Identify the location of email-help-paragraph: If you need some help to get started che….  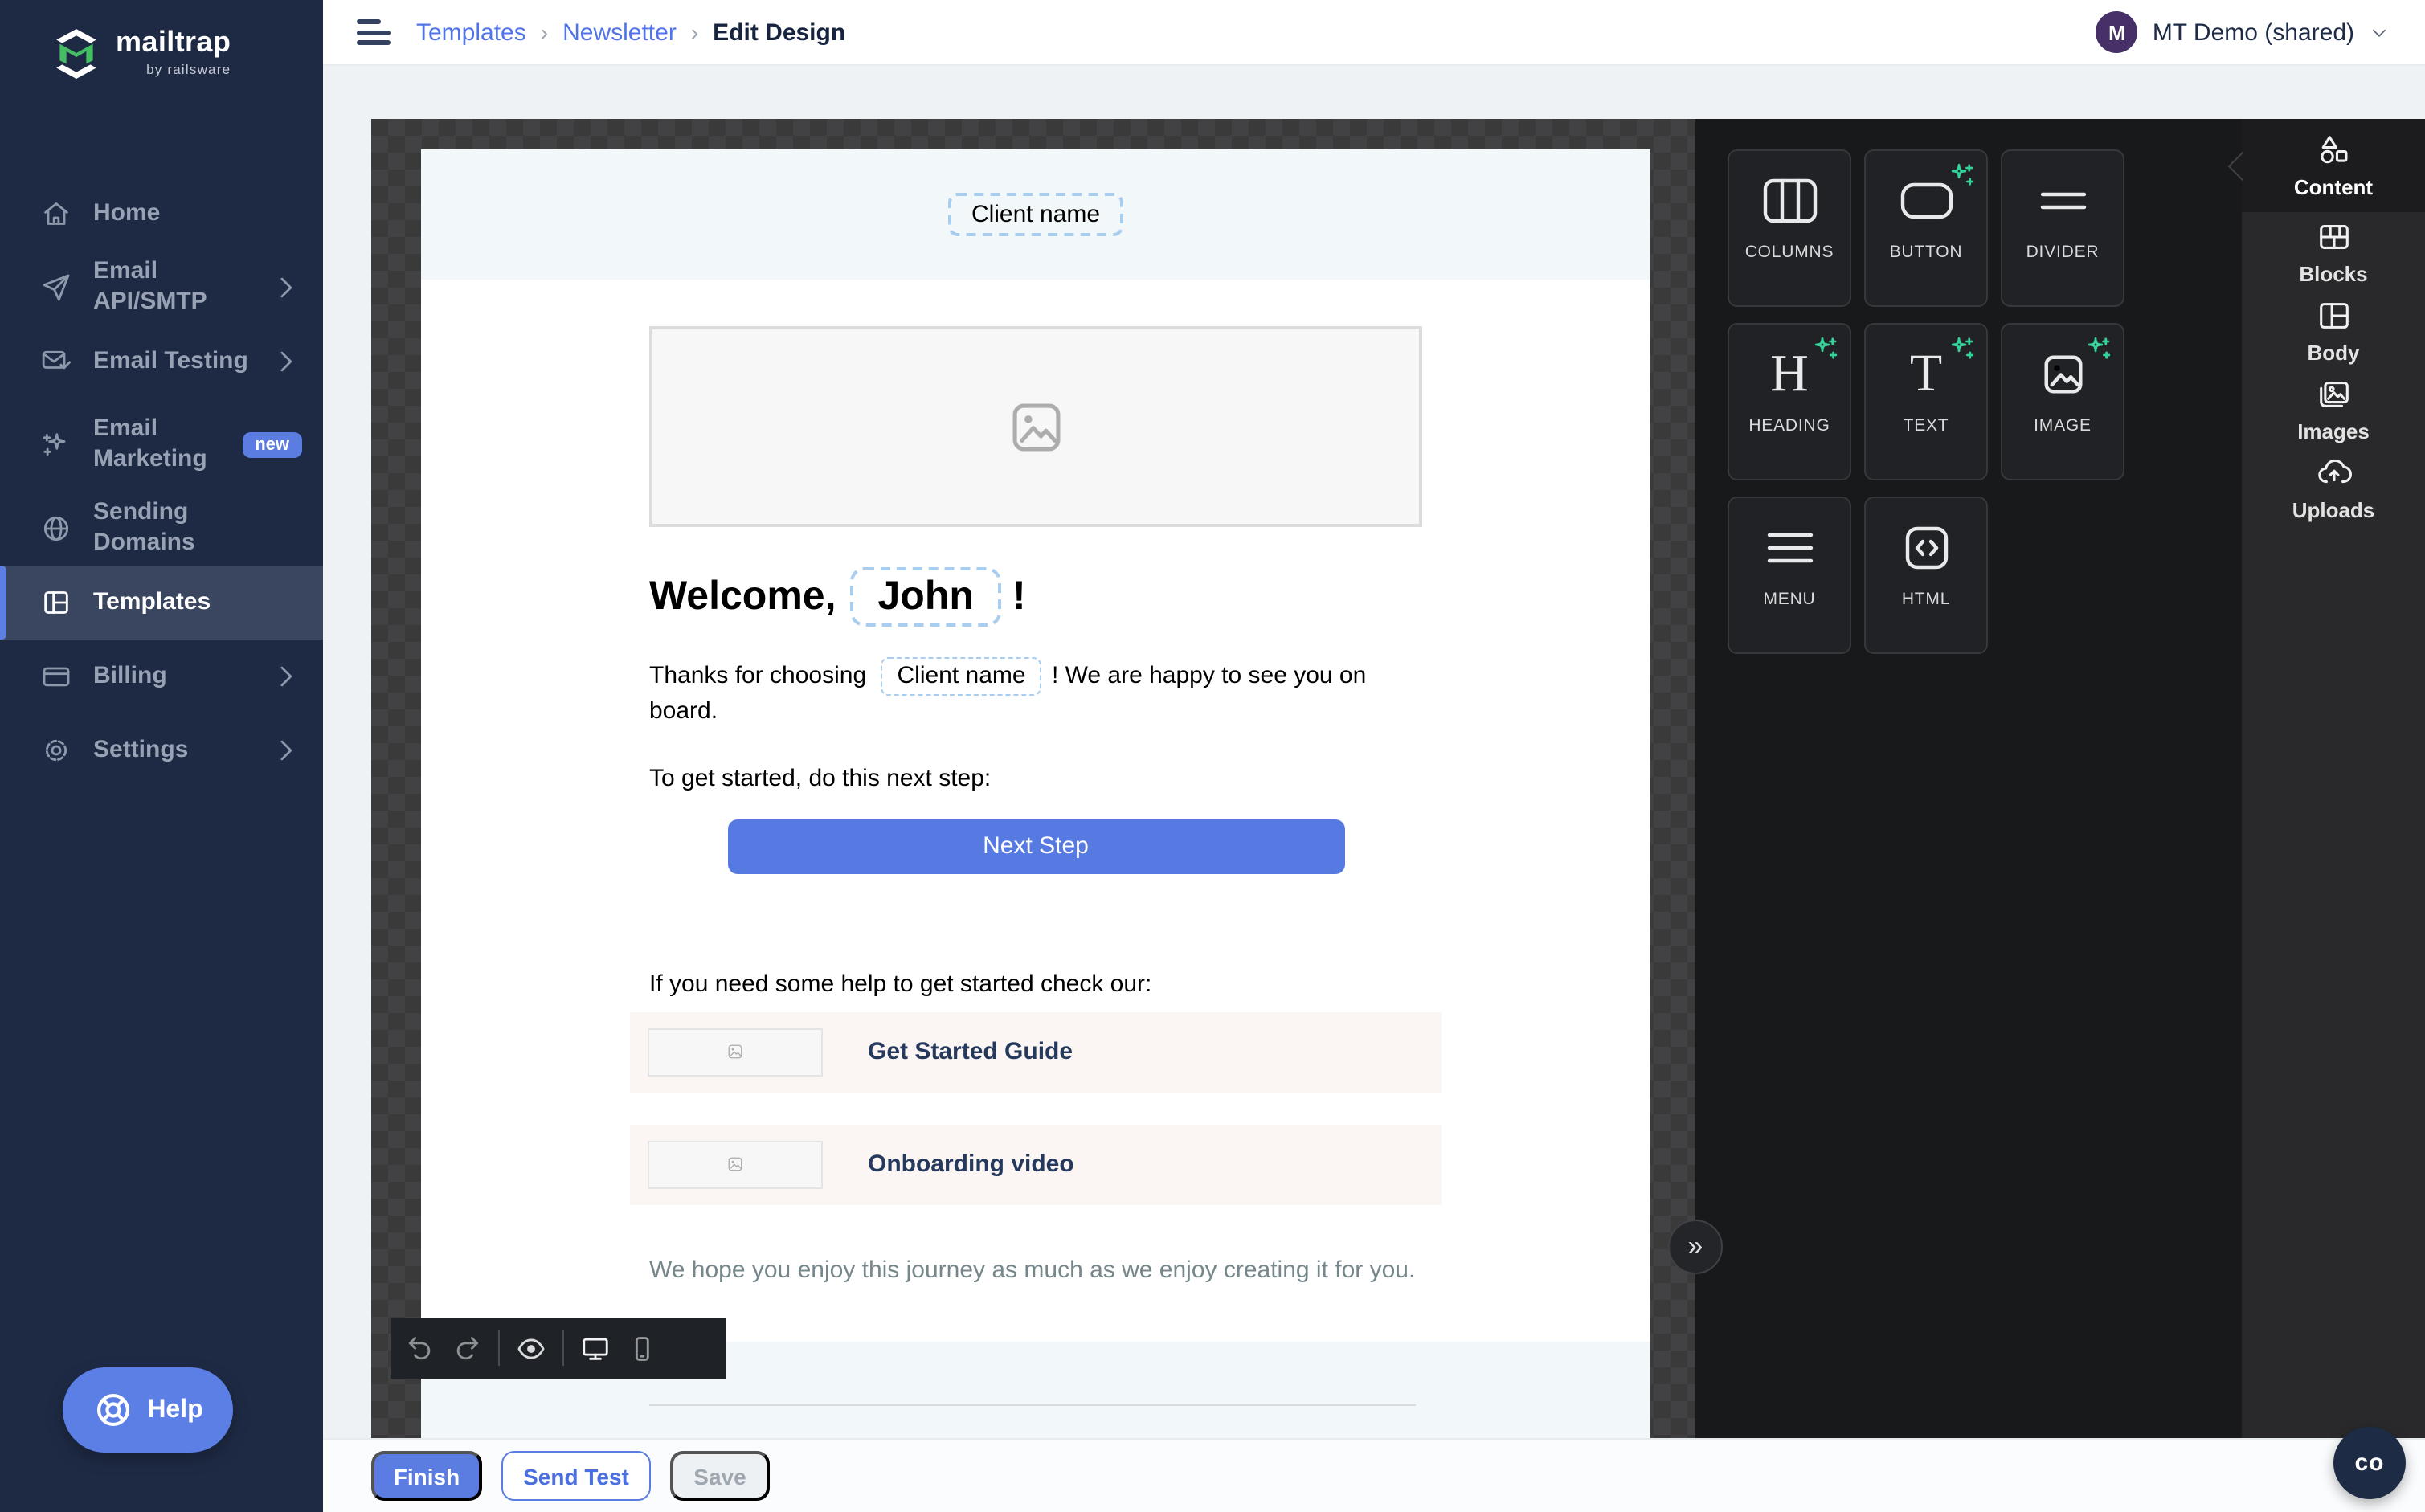
(1035, 984).